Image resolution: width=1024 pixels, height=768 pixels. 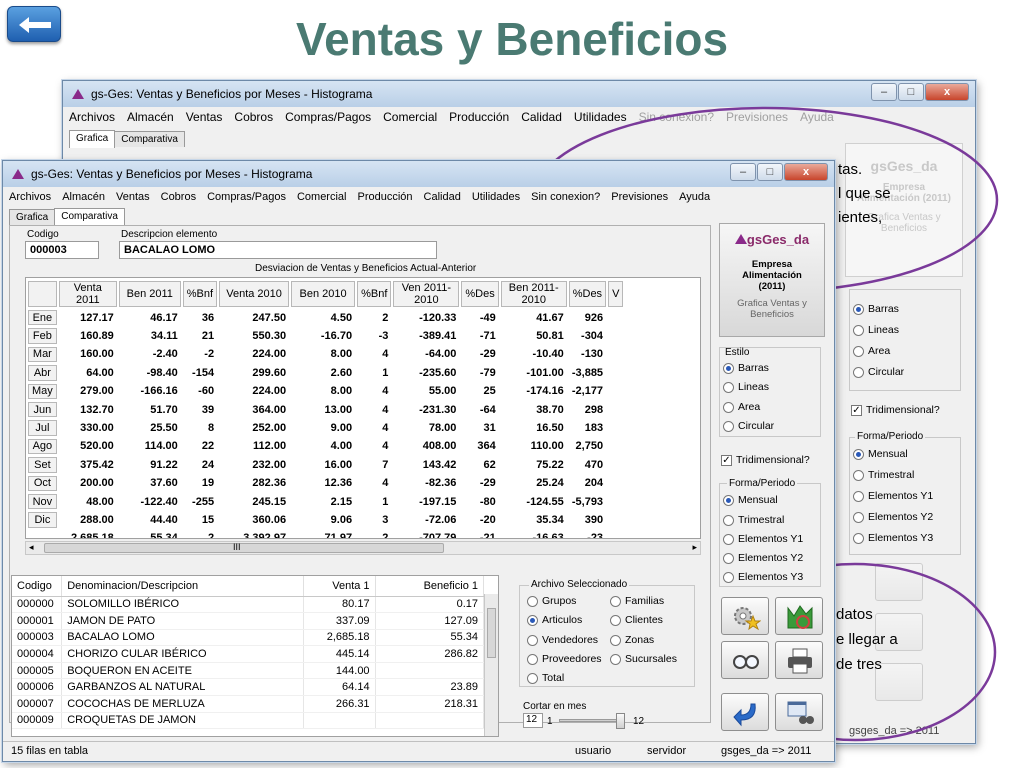 I want to click on archivo-proveedores: Proveedores, so click(x=564, y=659).